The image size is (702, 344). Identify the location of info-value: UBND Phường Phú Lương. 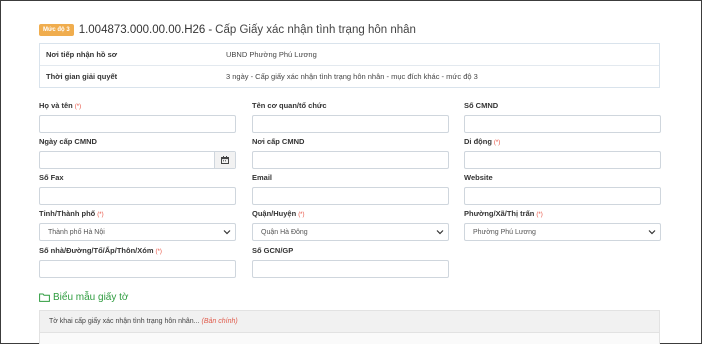
(271, 54).